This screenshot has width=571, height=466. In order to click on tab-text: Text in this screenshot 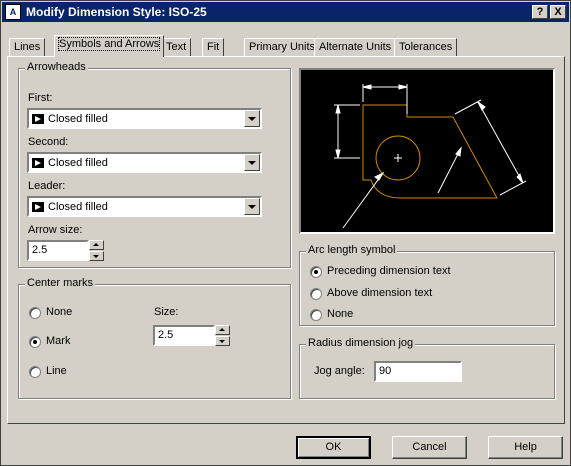, I will do `click(176, 47)`.